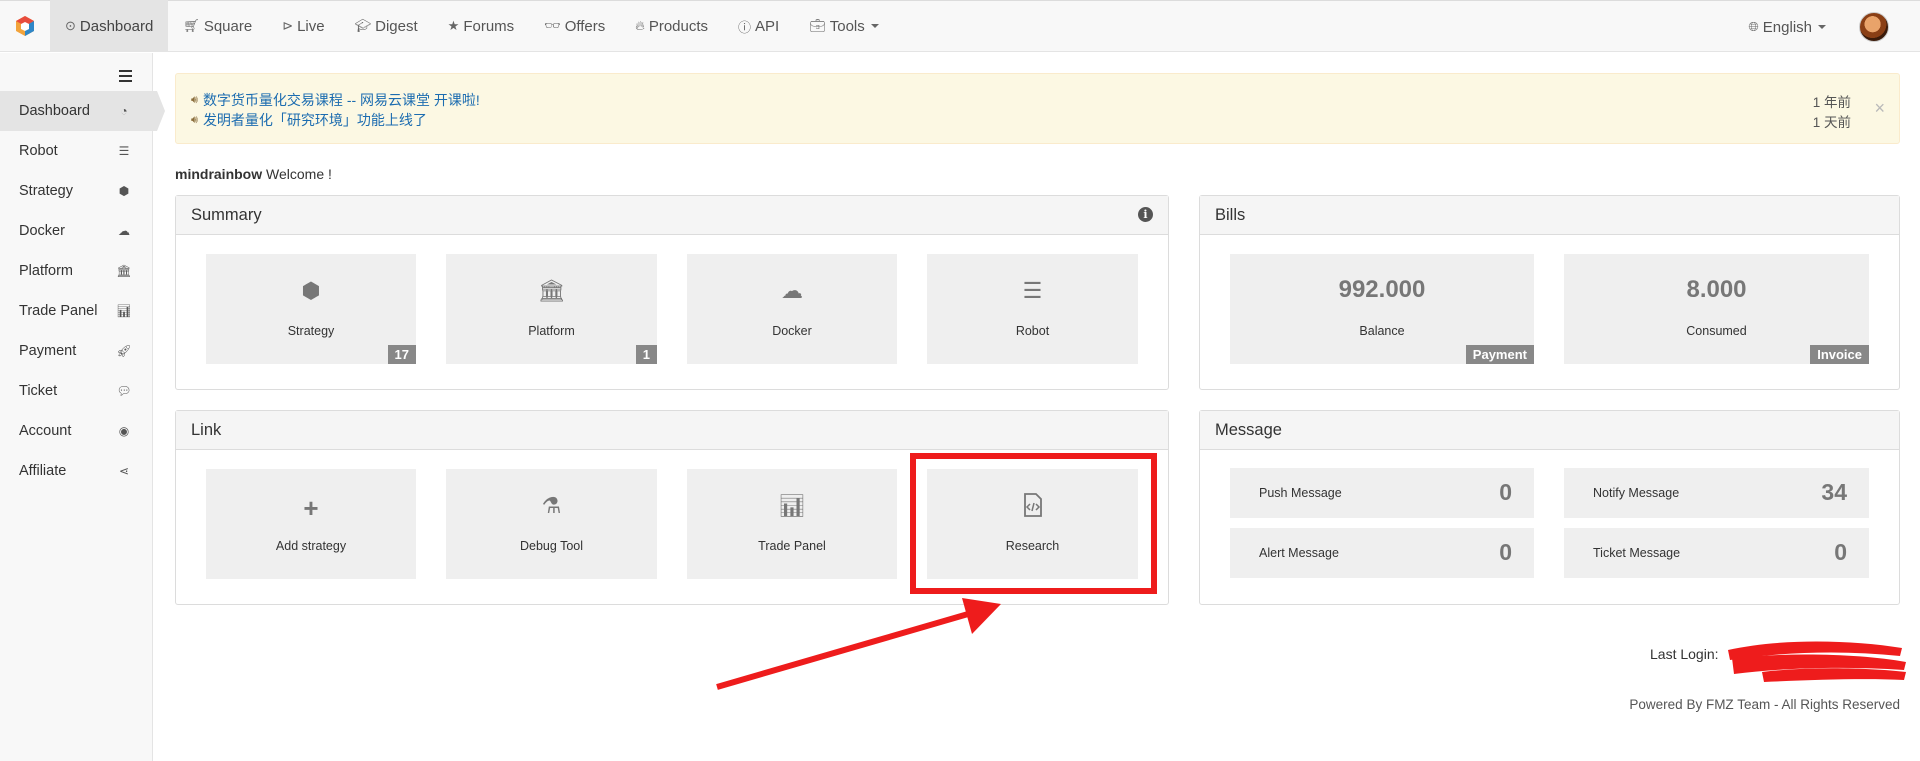 The height and width of the screenshot is (761, 1920). I want to click on annotation-arrow, so click(858, 644).